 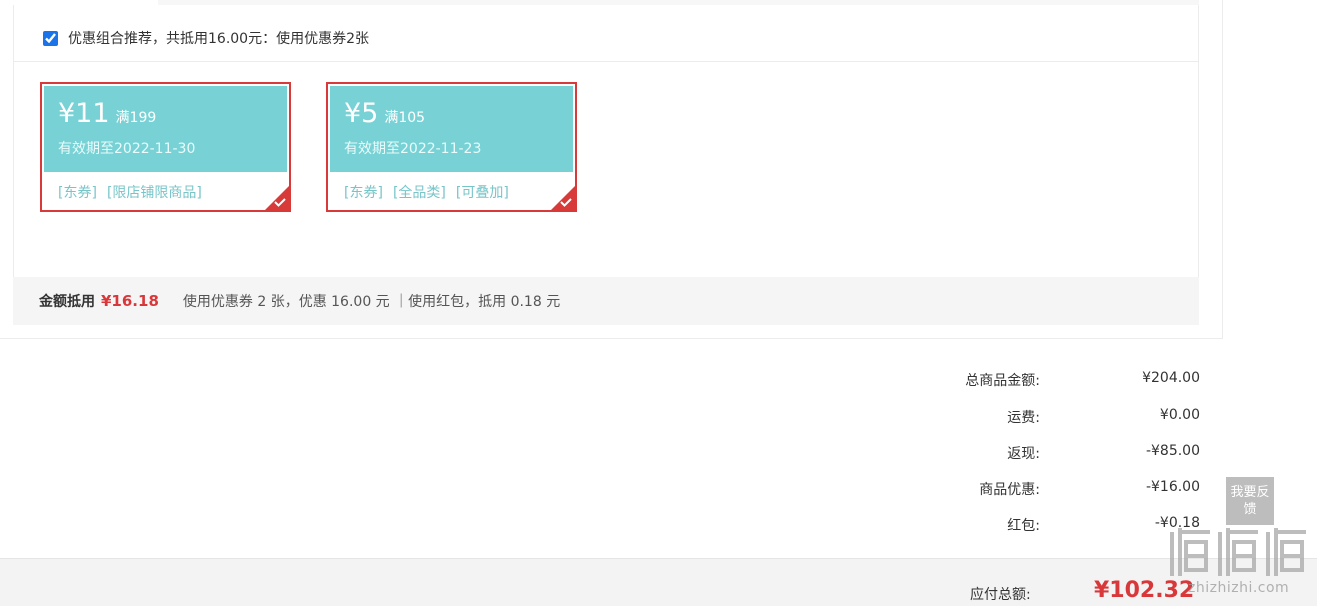 What do you see at coordinates (1023, 526) in the screenshot?
I see `price-label: 红包:` at bounding box center [1023, 526].